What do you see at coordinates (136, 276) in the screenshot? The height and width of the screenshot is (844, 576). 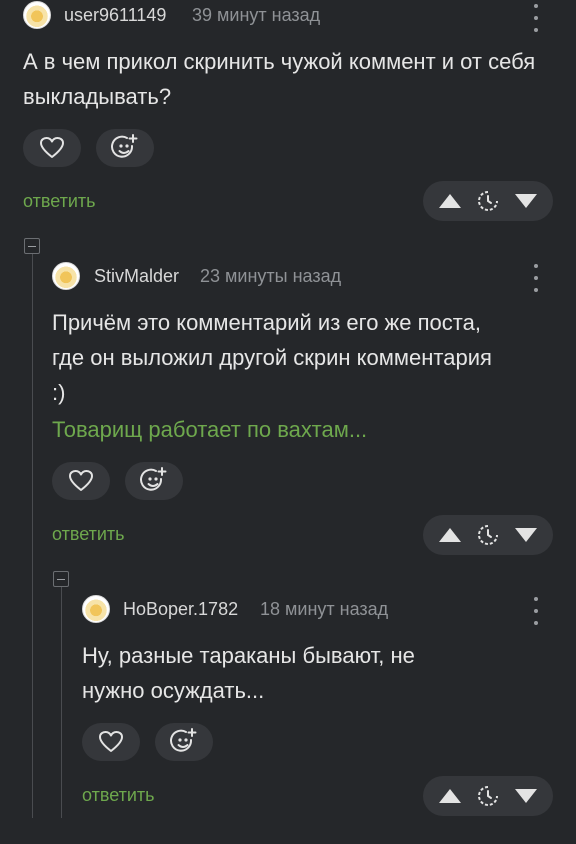 I see `comment-author: StivMalder` at bounding box center [136, 276].